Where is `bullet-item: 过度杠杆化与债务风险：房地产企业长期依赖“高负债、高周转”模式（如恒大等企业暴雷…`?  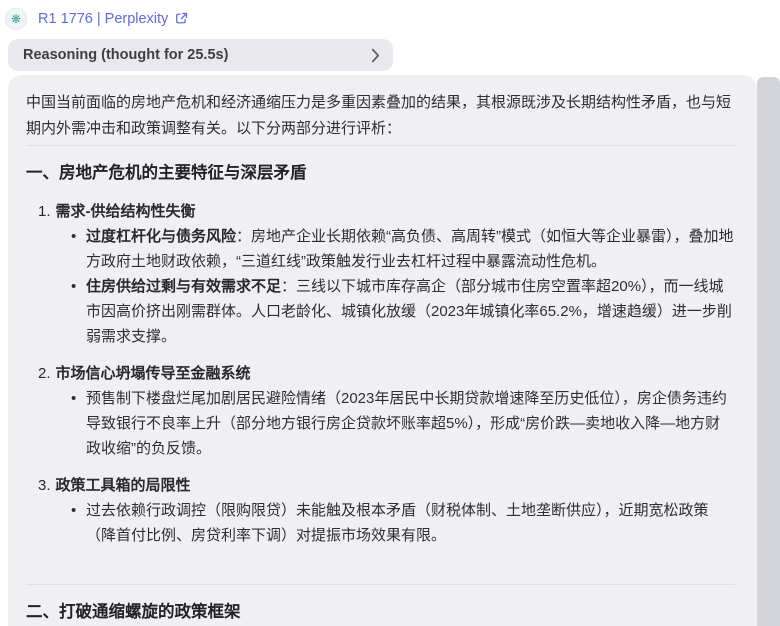 bullet-item: 过度杠杆化与债务风险：房地产企业长期依赖“高负债、高周转”模式（如恒大等企业暴雷… is located at coordinates (386, 249).